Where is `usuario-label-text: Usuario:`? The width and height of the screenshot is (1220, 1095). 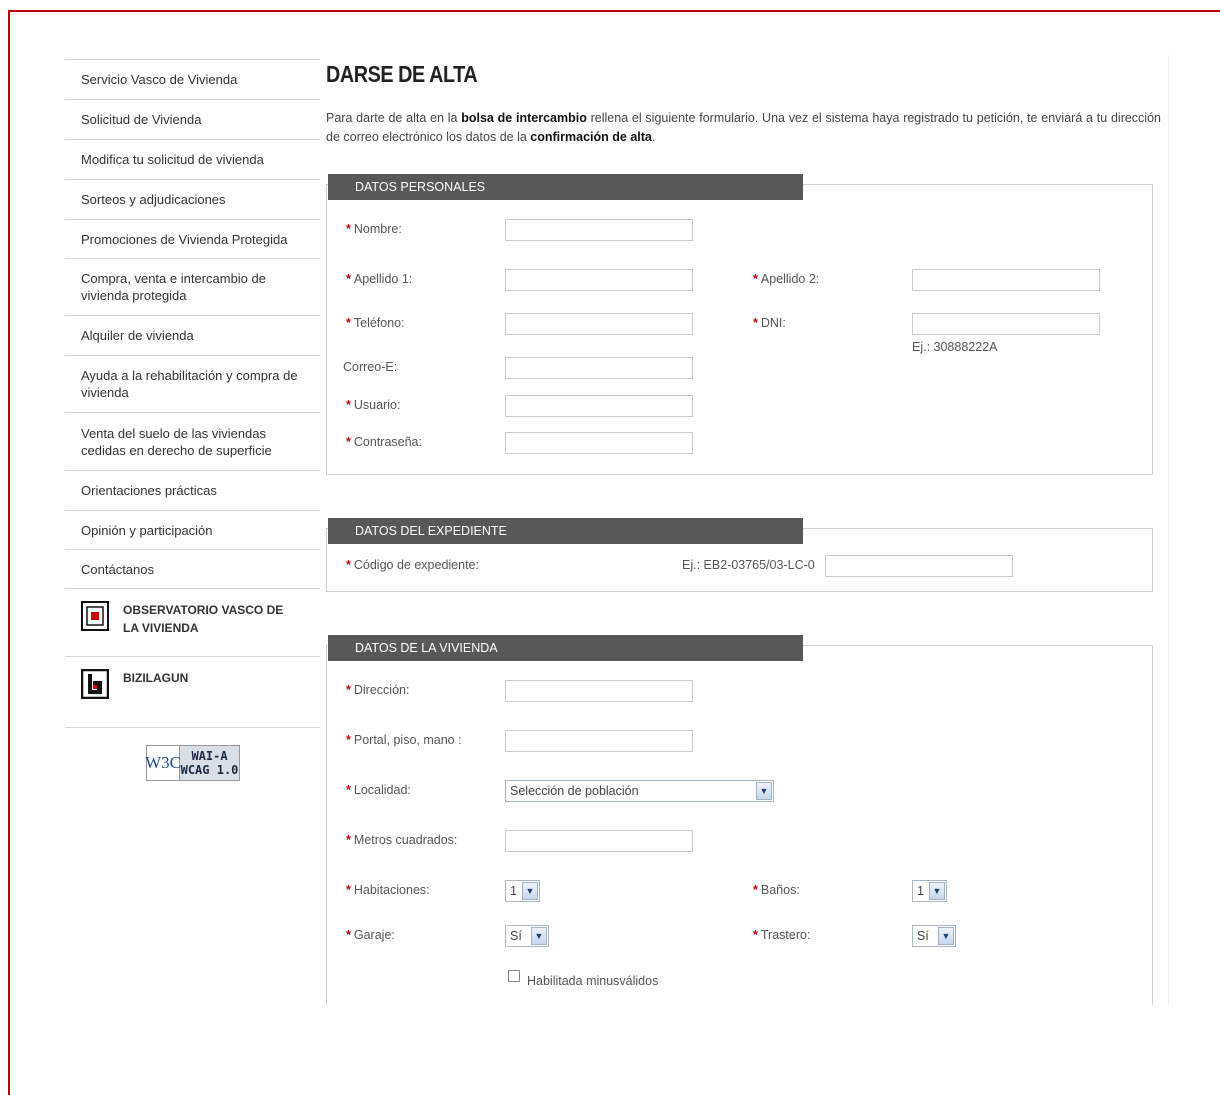 usuario-label-text: Usuario: is located at coordinates (377, 405).